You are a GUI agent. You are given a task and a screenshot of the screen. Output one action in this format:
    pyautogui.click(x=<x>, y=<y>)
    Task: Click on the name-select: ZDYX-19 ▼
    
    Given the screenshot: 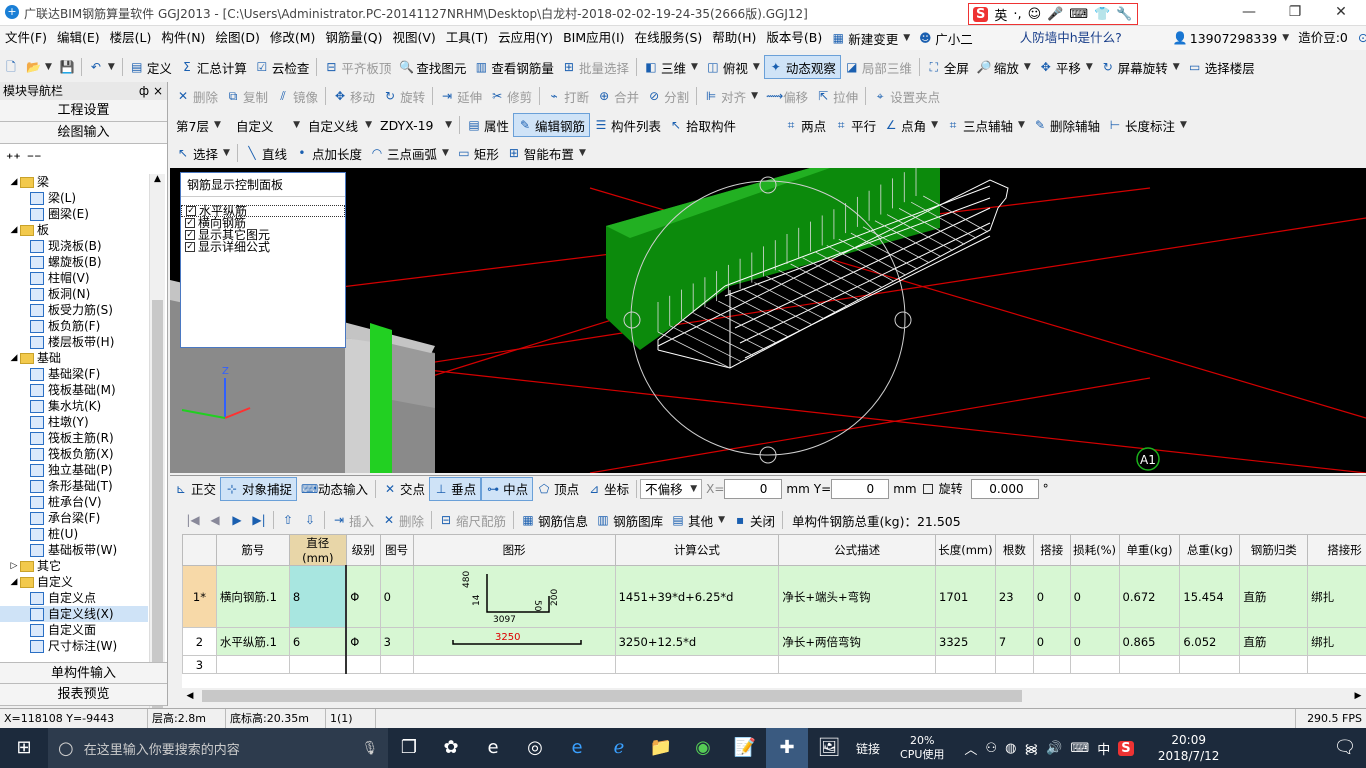 What is the action you would take?
    pyautogui.click(x=416, y=125)
    